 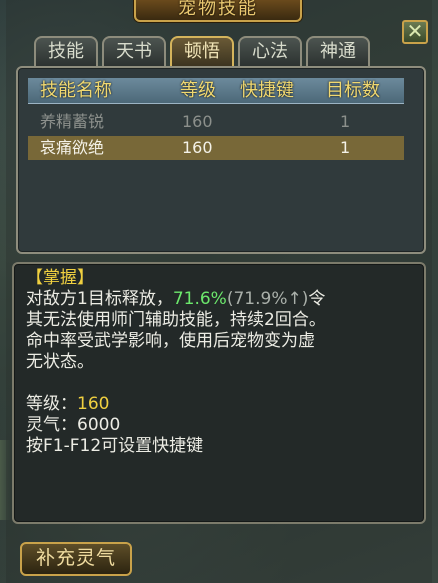 I want to click on detail-desc-line-4: 无状态。, so click(x=60, y=362).